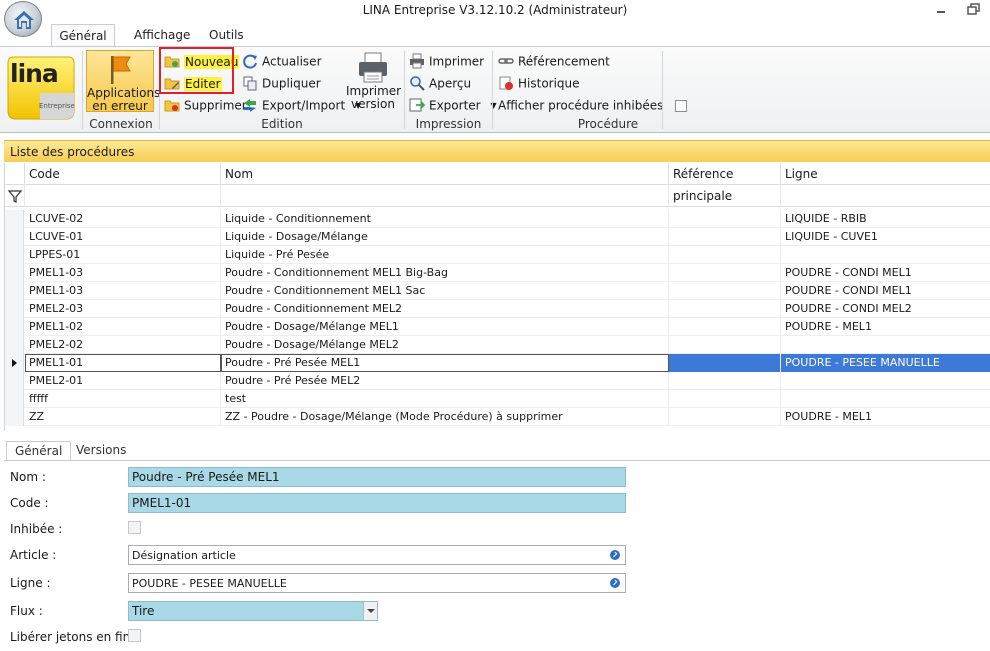 This screenshot has height=651, width=990. Describe the element at coordinates (377, 555) in the screenshot. I see `article-field: Désignation article` at that location.